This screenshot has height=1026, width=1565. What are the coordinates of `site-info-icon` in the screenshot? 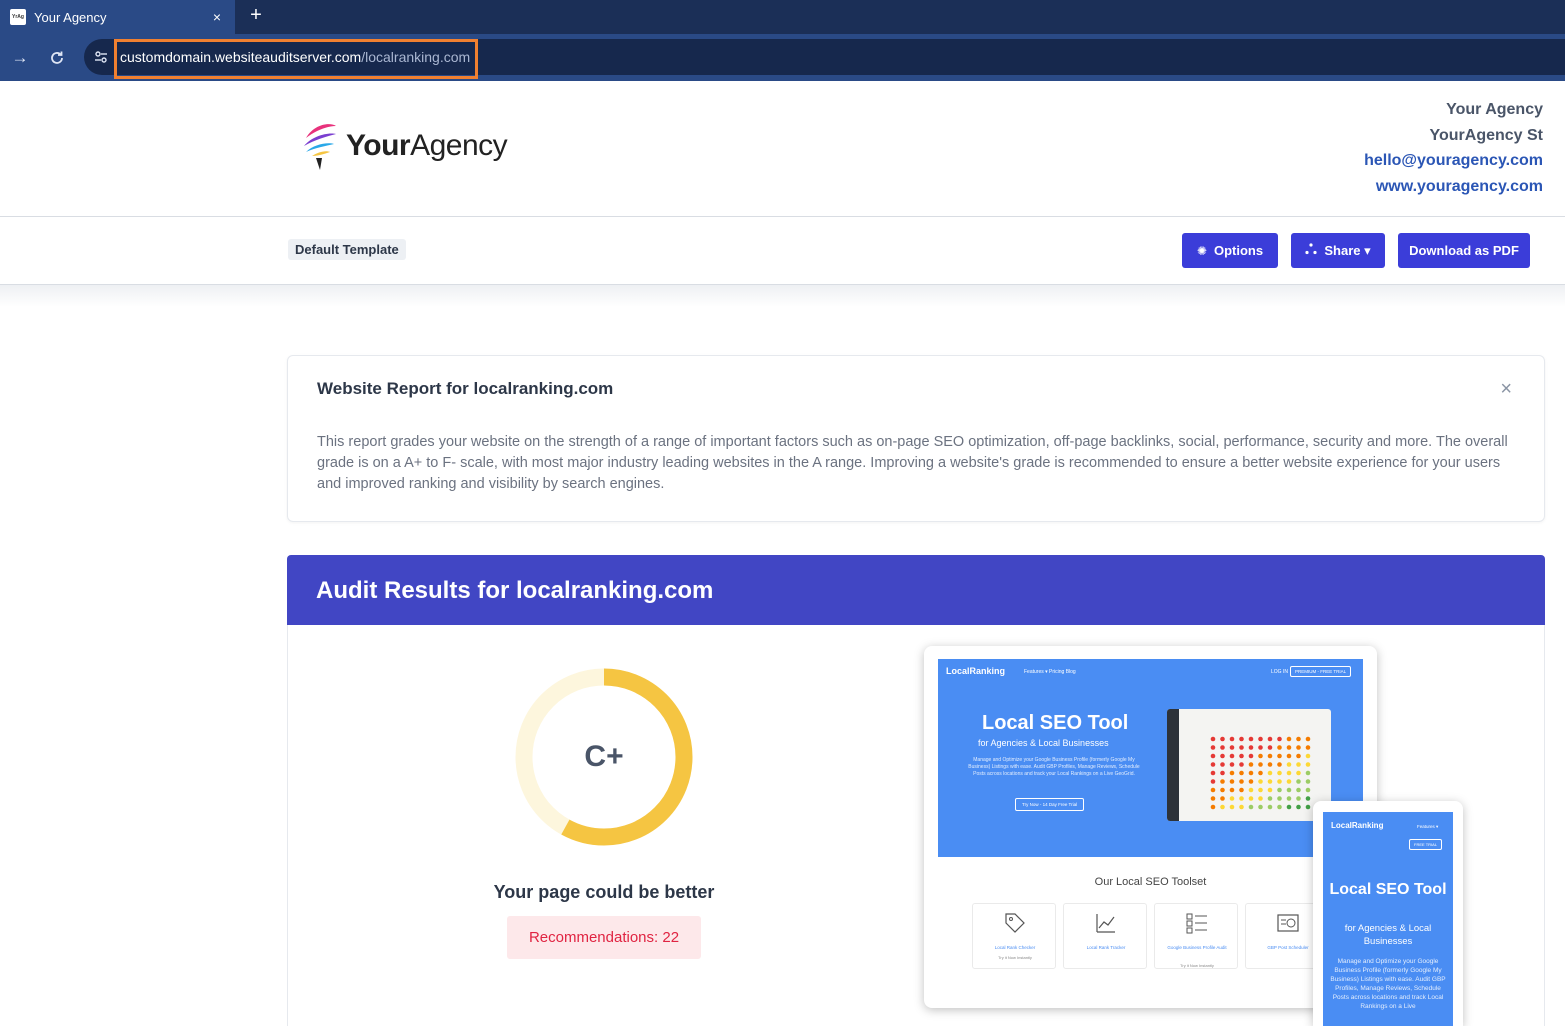 It's located at (101, 57).